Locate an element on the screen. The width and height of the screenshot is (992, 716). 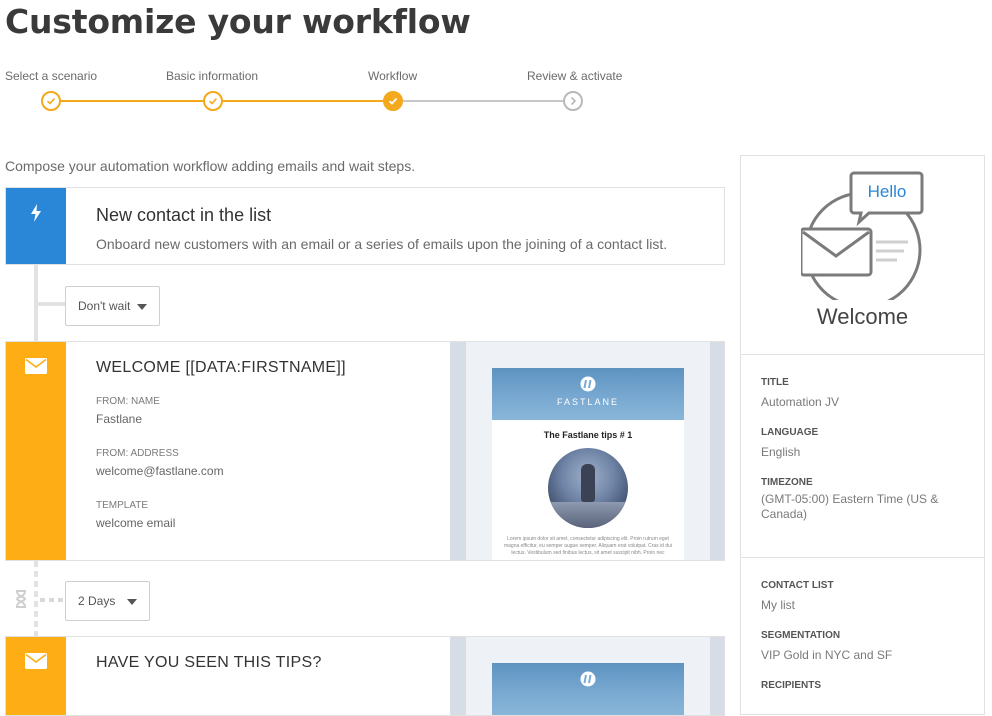
email-preview is located at coordinates (588, 689).